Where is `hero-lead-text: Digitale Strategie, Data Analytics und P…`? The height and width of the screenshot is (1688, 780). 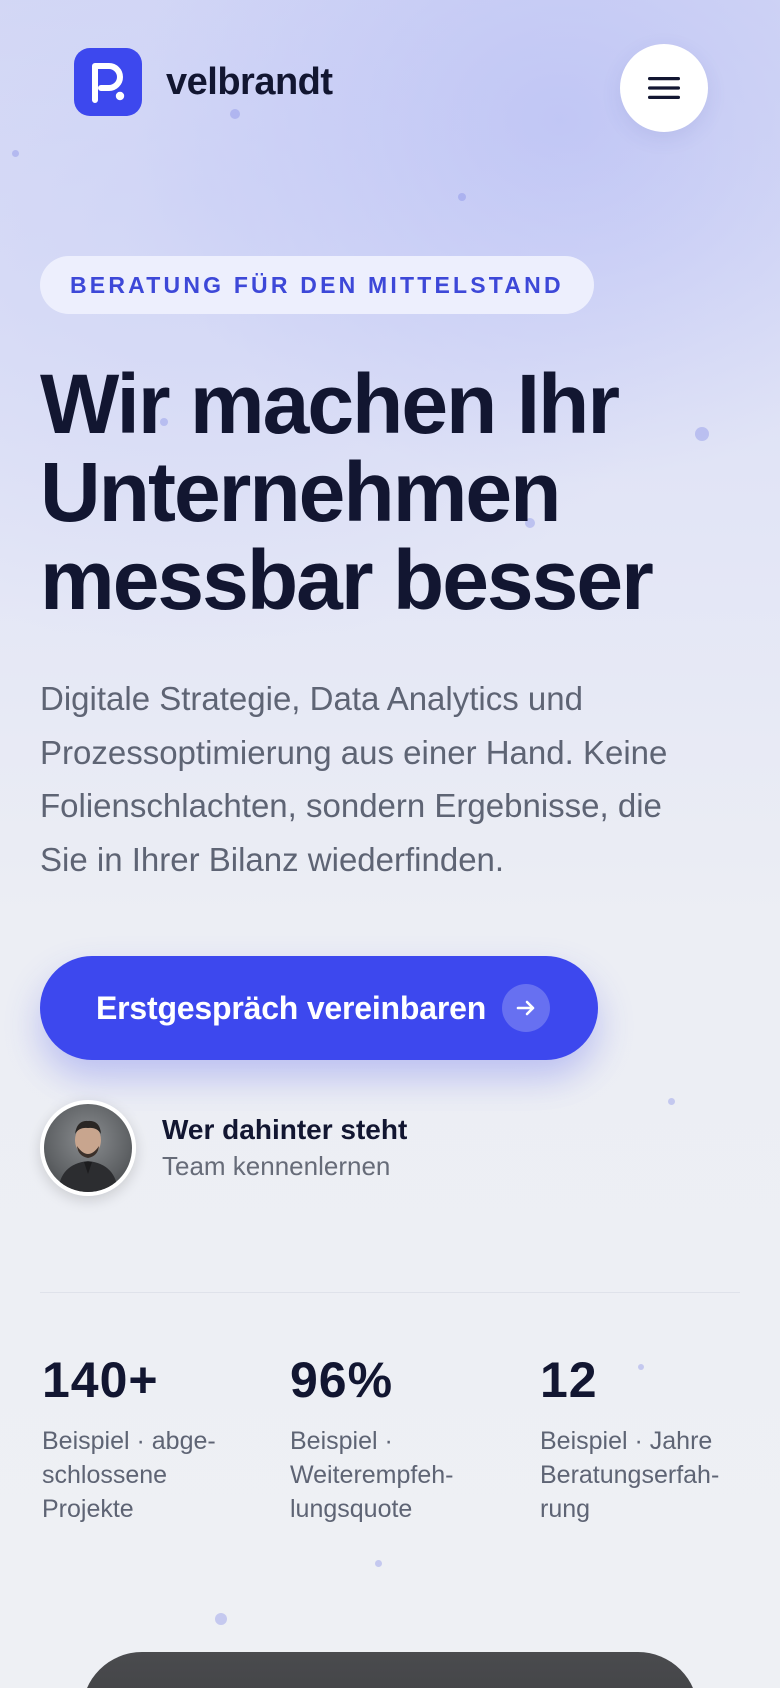
hero-lead-text: Digitale Strategie, Data Analytics und P… is located at coordinates (390, 779).